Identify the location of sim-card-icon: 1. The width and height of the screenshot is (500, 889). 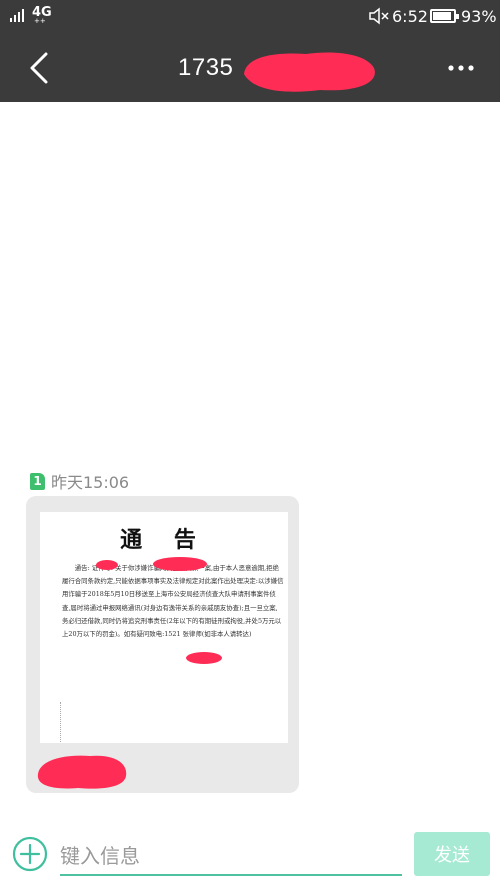
(37, 481).